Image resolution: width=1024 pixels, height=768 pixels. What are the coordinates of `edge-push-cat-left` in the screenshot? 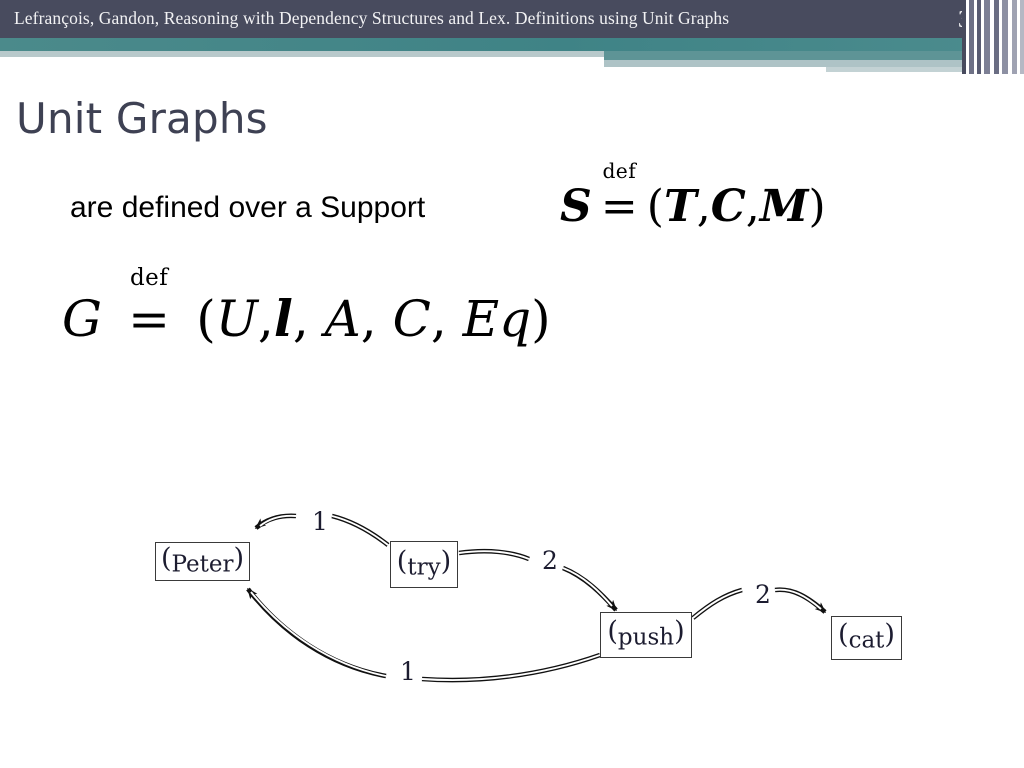 It's located at (717, 603).